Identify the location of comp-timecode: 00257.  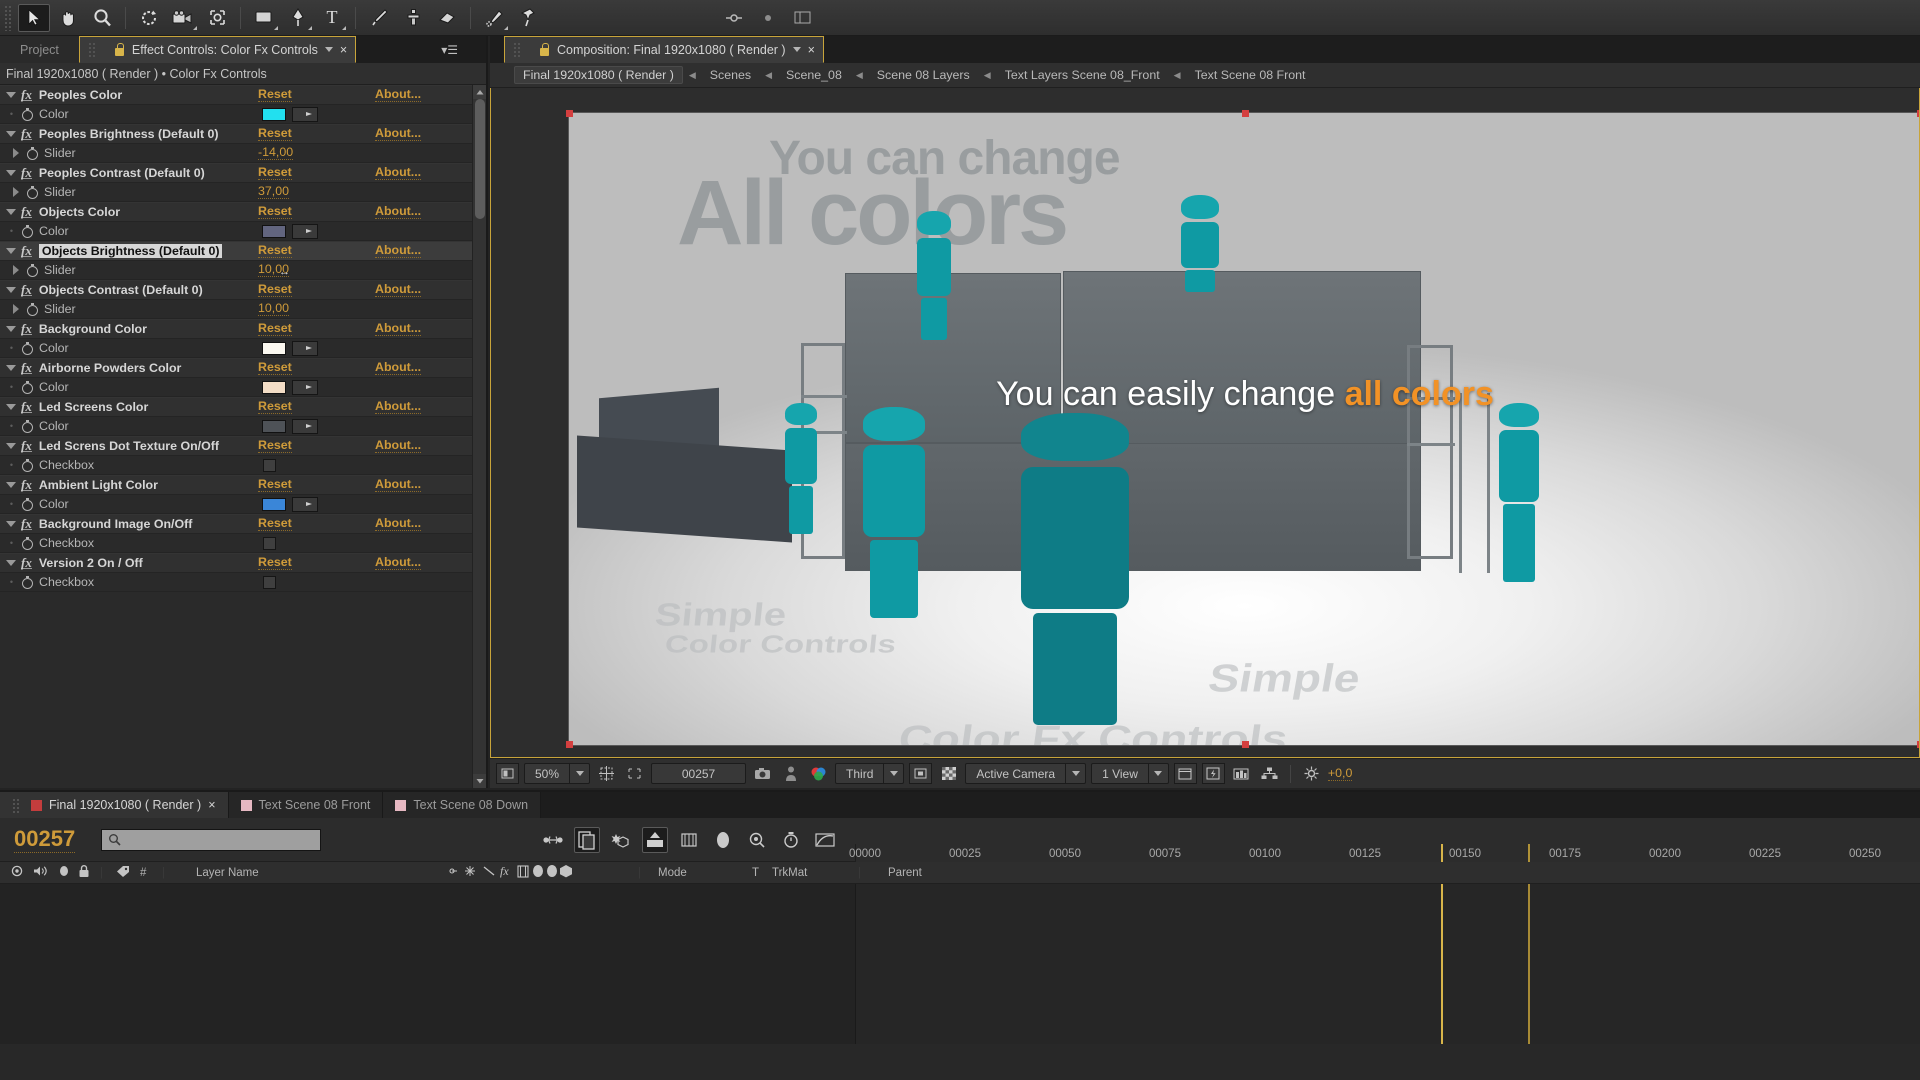
(699, 773).